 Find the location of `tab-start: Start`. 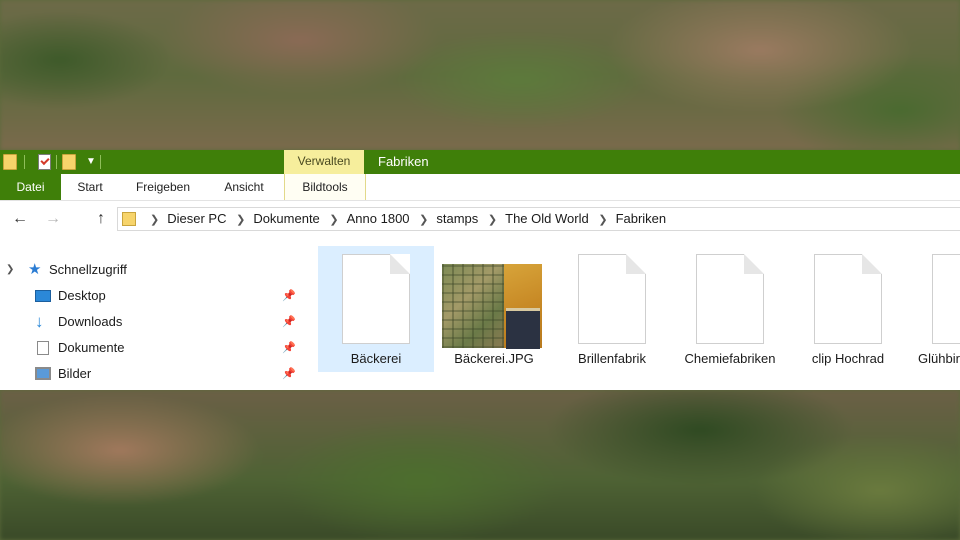

tab-start: Start is located at coordinates (90, 187).